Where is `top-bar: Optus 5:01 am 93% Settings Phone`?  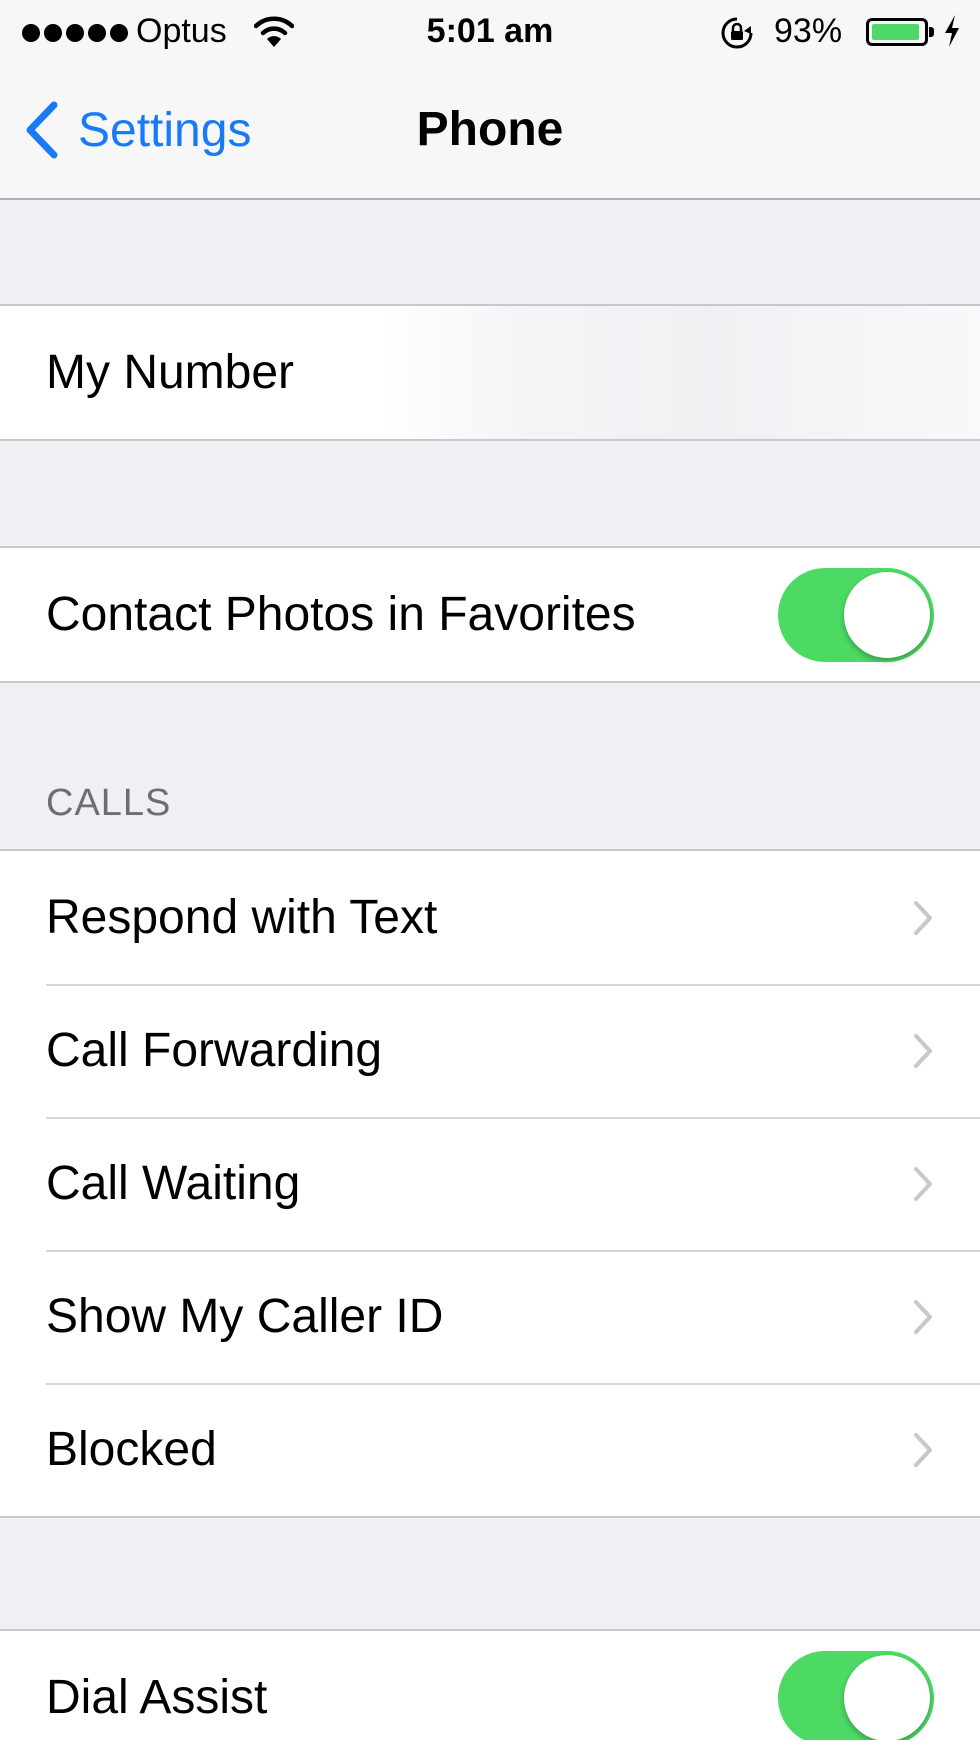
top-bar: Optus 5:01 am 93% Settings Phone is located at coordinates (490, 100).